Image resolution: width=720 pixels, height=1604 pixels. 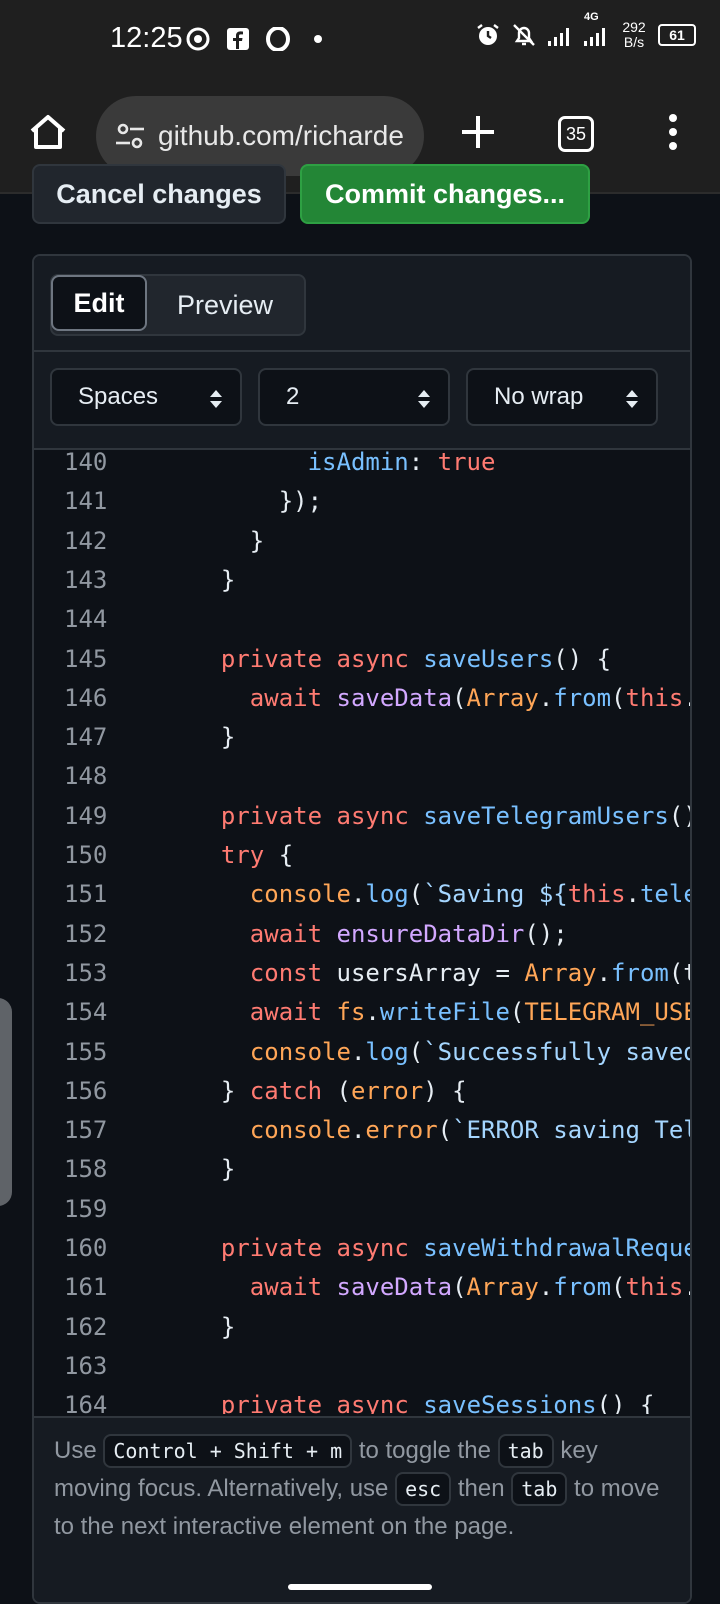 What do you see at coordinates (562, 397) in the screenshot?
I see `wrap-mode-select: No wrap` at bounding box center [562, 397].